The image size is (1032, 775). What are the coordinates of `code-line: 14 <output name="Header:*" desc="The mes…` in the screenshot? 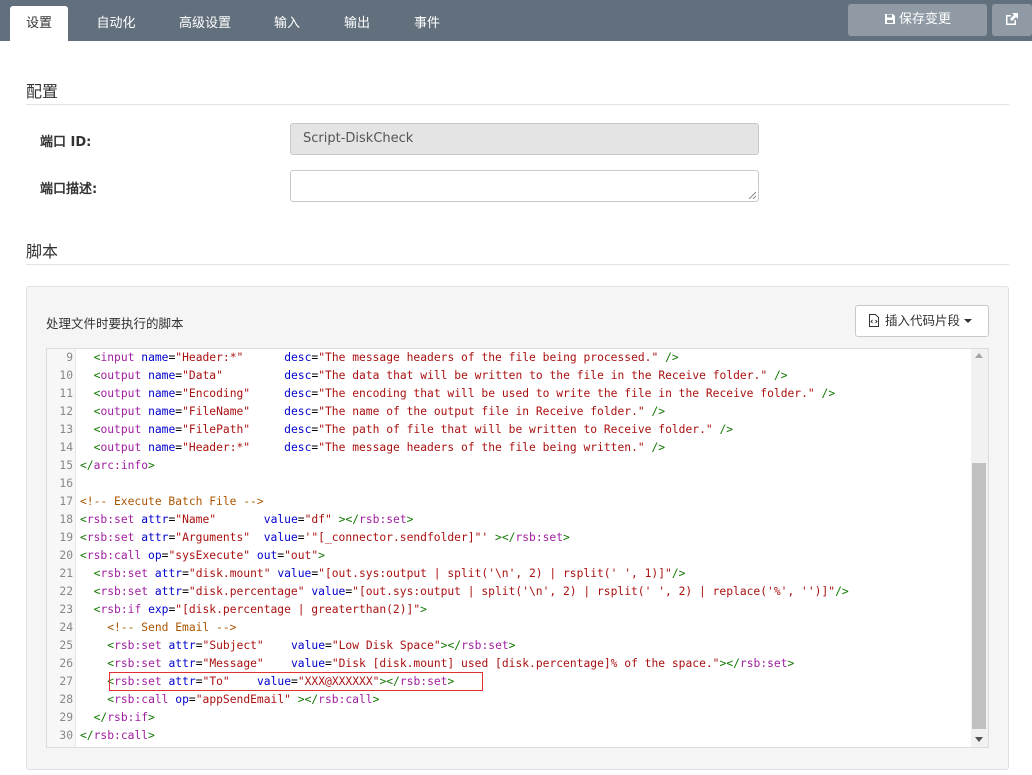 It's located at (509, 448).